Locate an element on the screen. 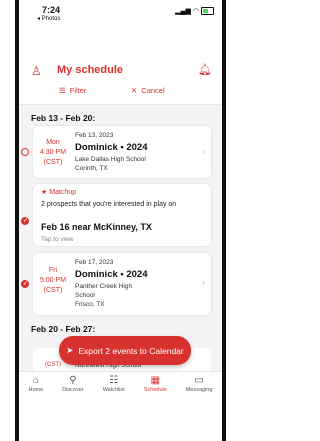 The width and height of the screenshot is (320, 441). event-day: Fri is located at coordinates (53, 270).